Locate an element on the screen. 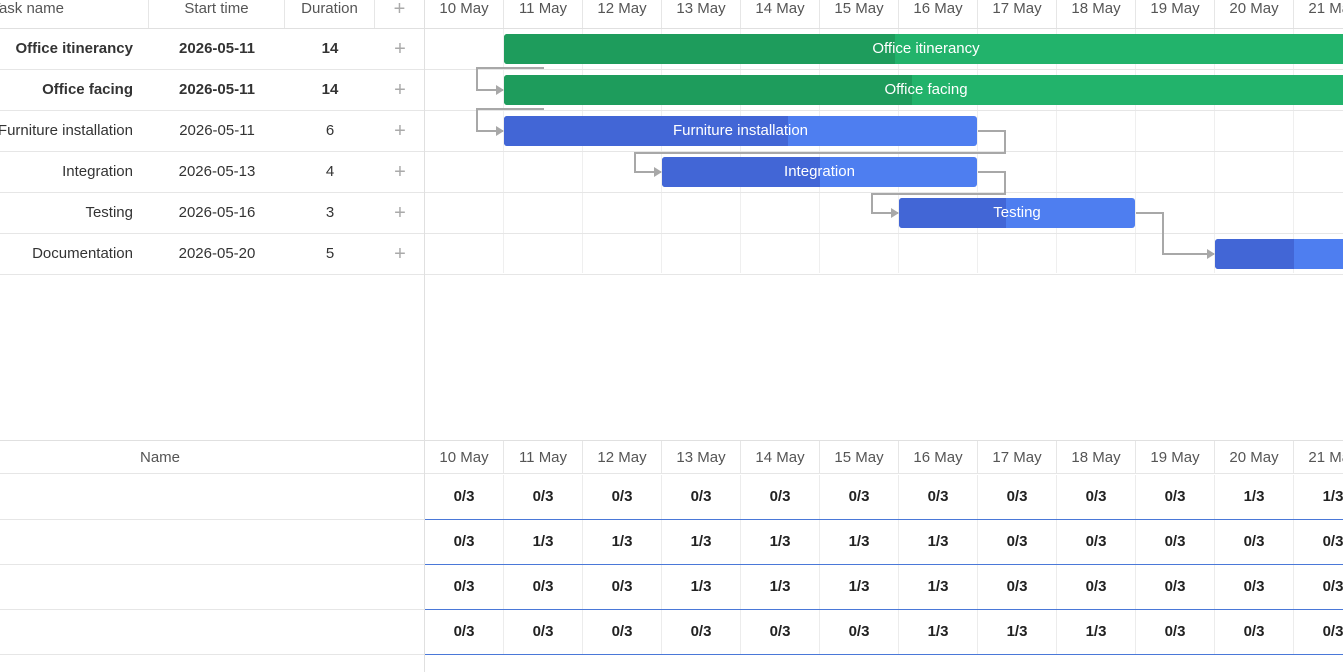  column-header-duration: Duration is located at coordinates (330, 14).